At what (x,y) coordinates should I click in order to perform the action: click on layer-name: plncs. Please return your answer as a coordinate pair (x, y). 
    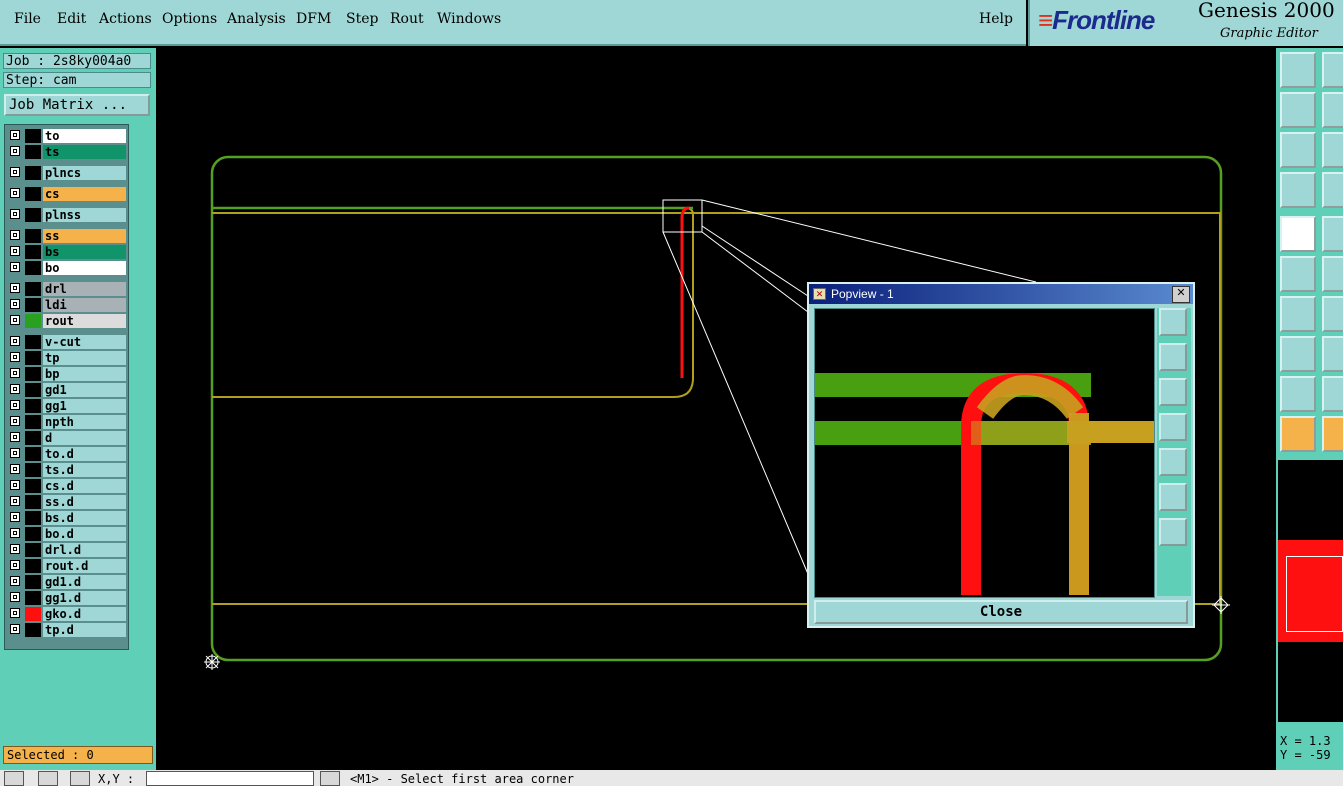
    Looking at the image, I should click on (84, 173).